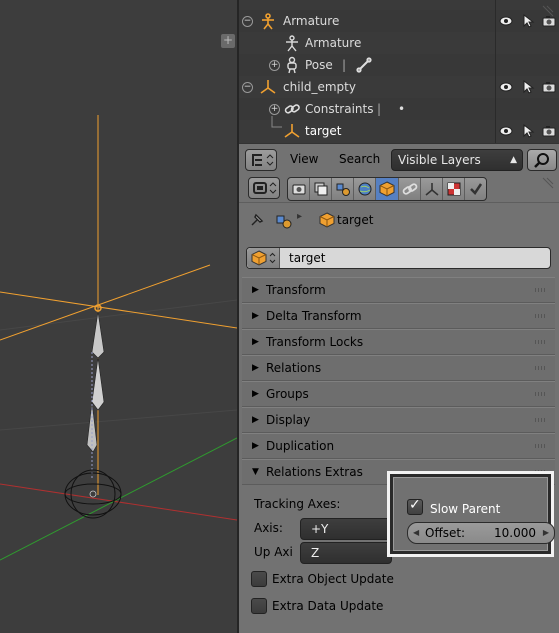  I want to click on tab-modifiers-icon, so click(432, 189).